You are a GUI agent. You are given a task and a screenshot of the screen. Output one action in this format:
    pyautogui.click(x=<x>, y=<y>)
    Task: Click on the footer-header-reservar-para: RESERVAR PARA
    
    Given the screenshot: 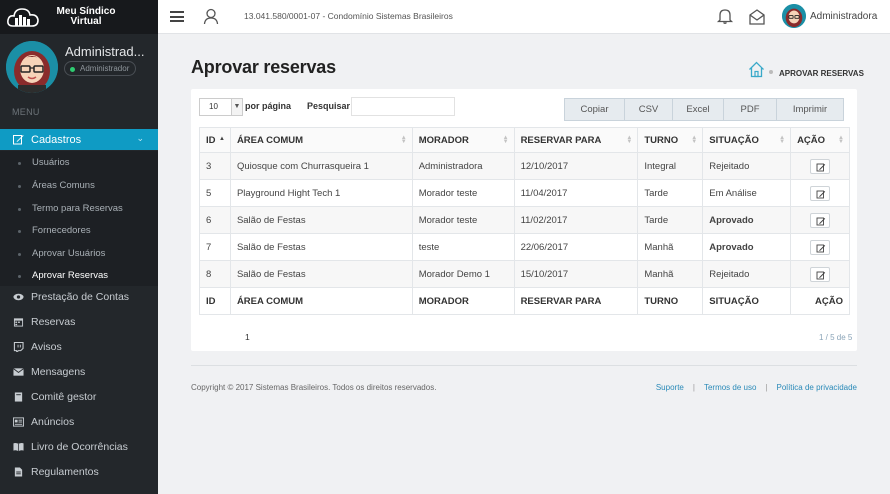 What is the action you would take?
    pyautogui.click(x=576, y=301)
    